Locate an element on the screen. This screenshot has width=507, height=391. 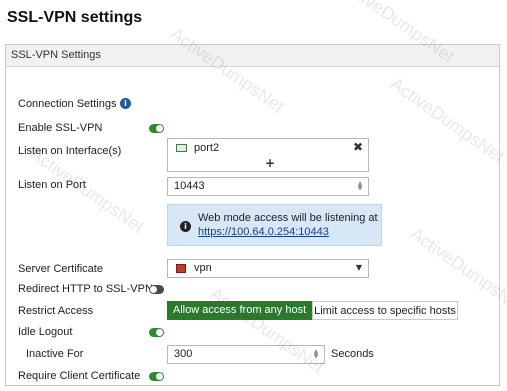
listen-on-interfaces-label: Listen on Interface(s) is located at coordinates (70, 151).